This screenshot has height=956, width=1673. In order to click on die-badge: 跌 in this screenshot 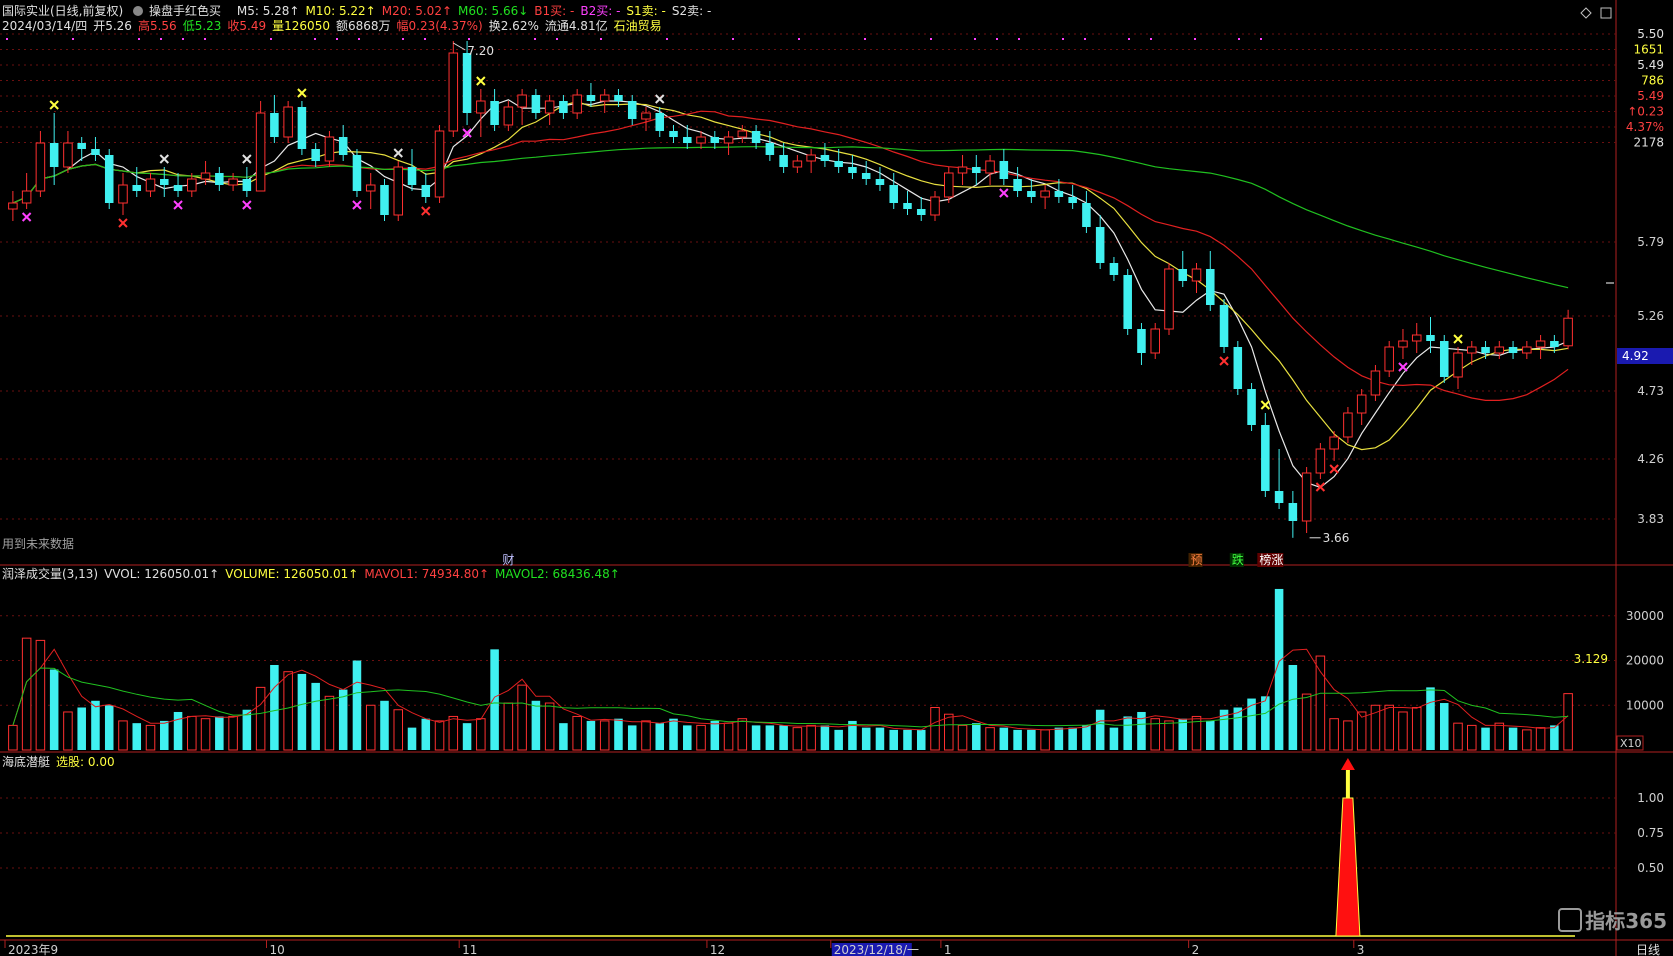, I will do `click(1238, 559)`.